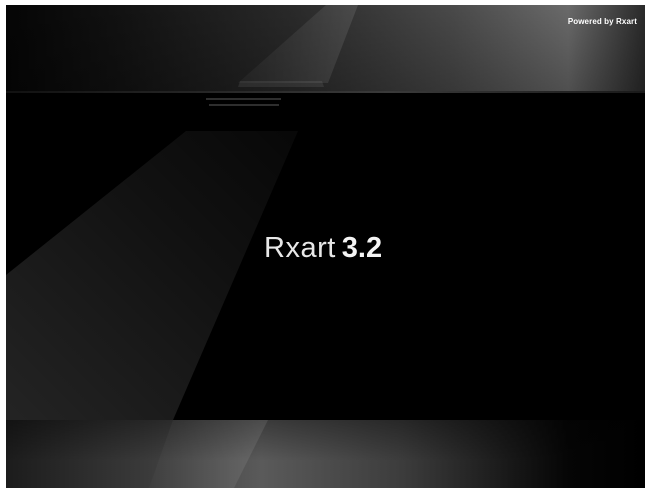 Image resolution: width=651 pixels, height=493 pixels. What do you see at coordinates (298, 44) in the screenshot?
I see `top-light-beam` at bounding box center [298, 44].